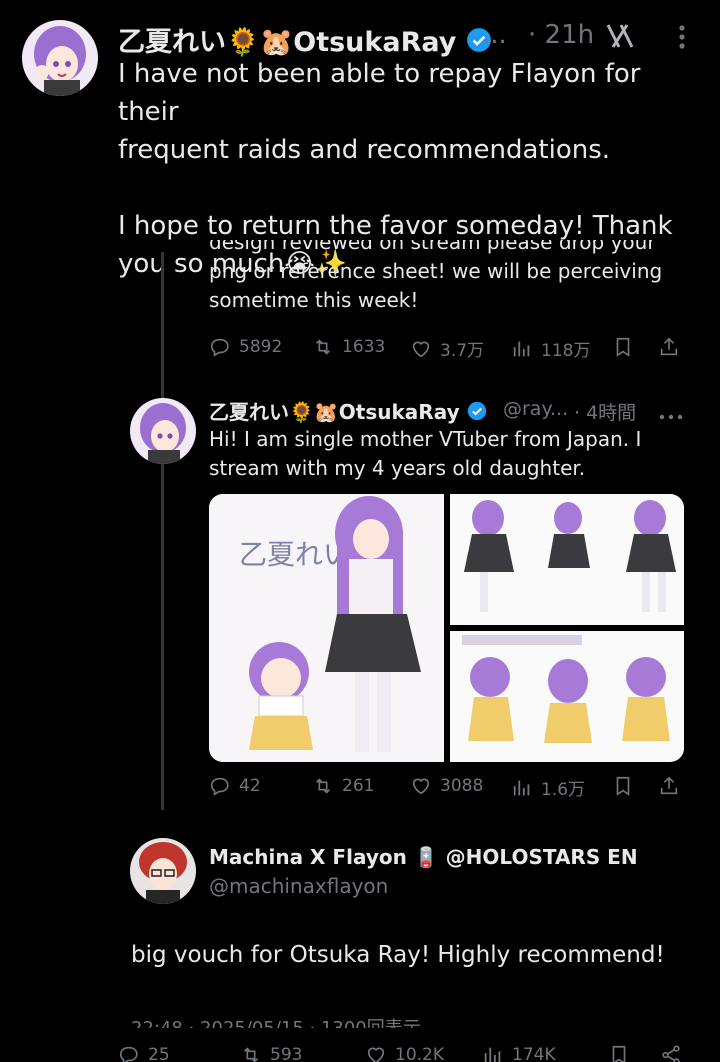 The height and width of the screenshot is (1062, 720). Describe the element at coordinates (364, 150) in the screenshot. I see `tweet-text-line: frequent raids and recommendations.` at that location.